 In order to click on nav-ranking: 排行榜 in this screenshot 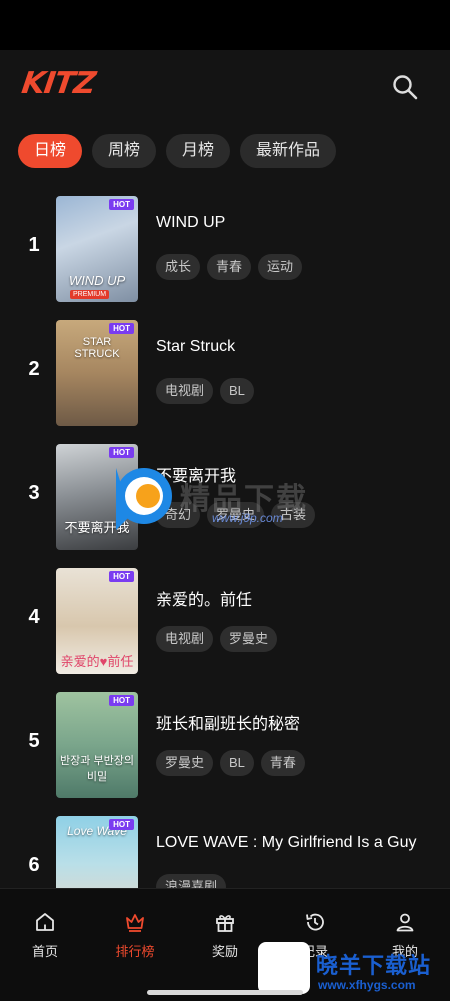, I will do `click(135, 935)`.